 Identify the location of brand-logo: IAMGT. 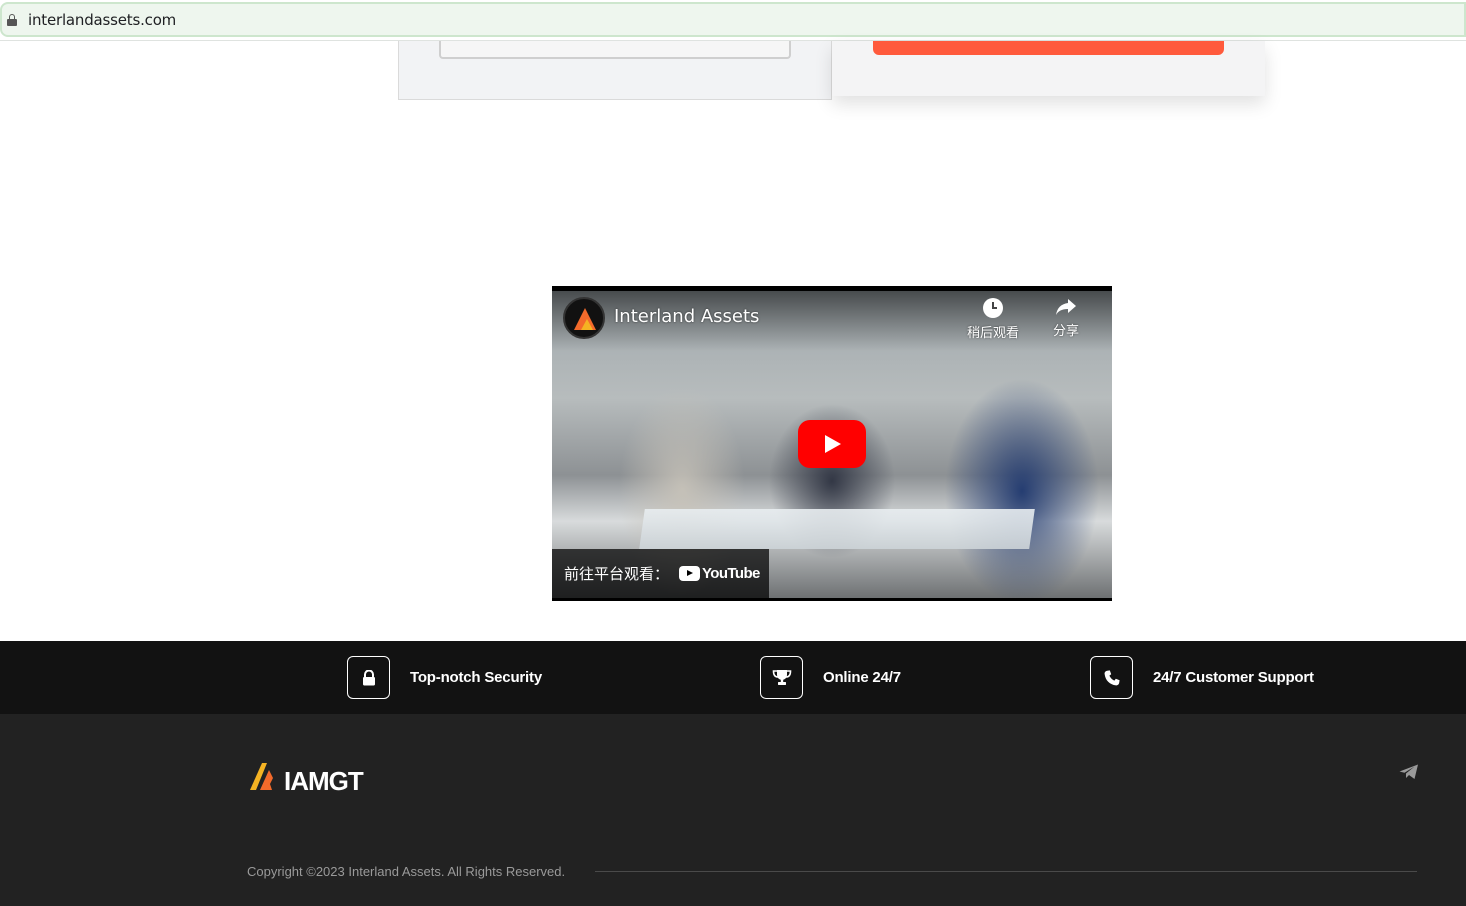
(310, 777).